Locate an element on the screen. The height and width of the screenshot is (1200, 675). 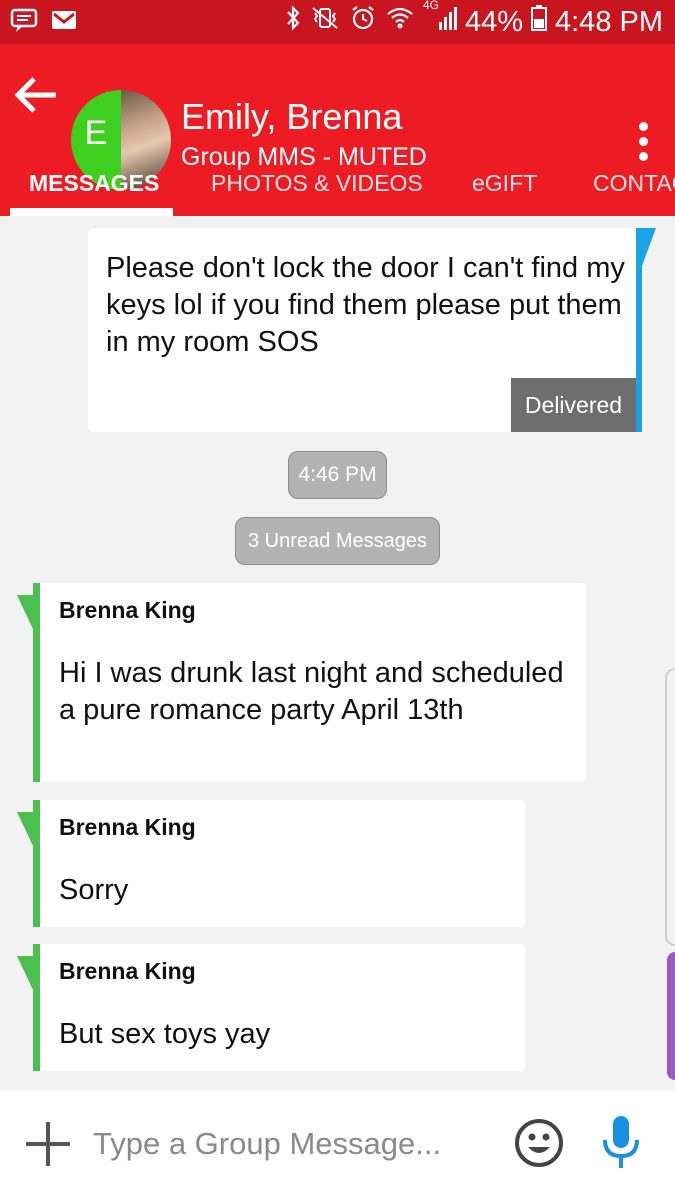
outgoing-tail is located at coordinates (649, 247).